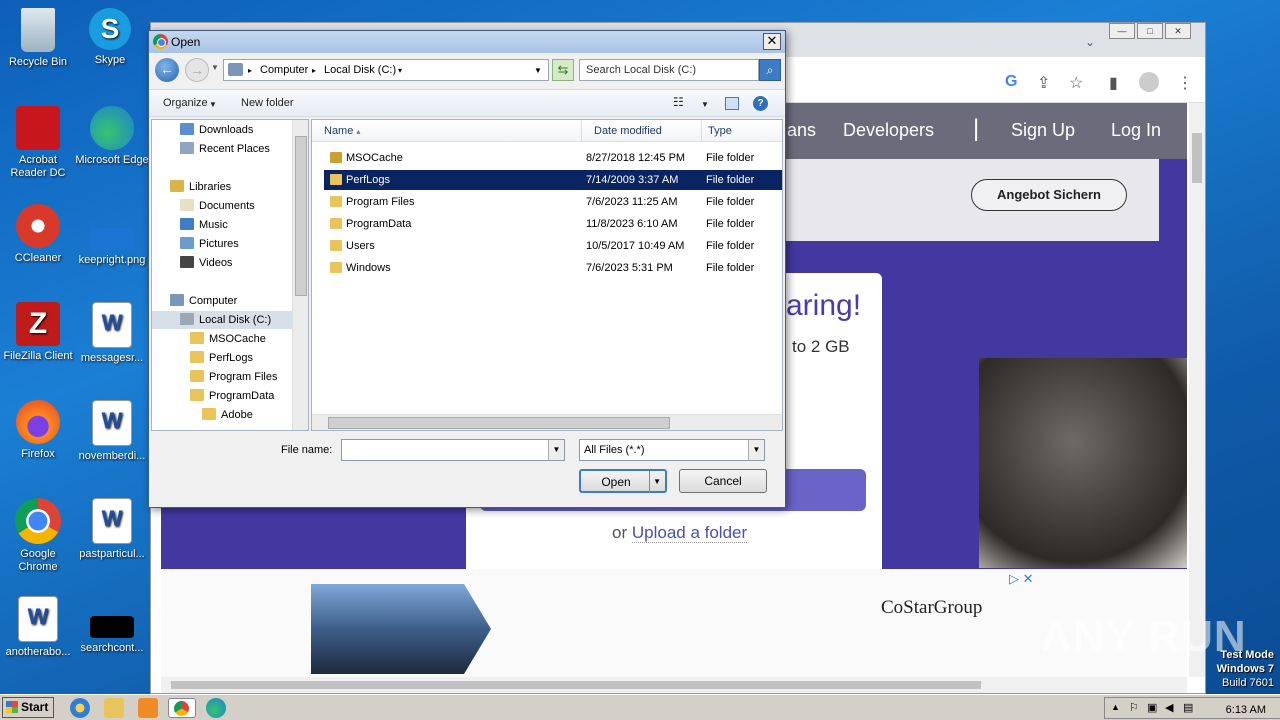 This screenshot has height=720, width=1280. I want to click on nav-login-link: Log In, so click(1136, 130).